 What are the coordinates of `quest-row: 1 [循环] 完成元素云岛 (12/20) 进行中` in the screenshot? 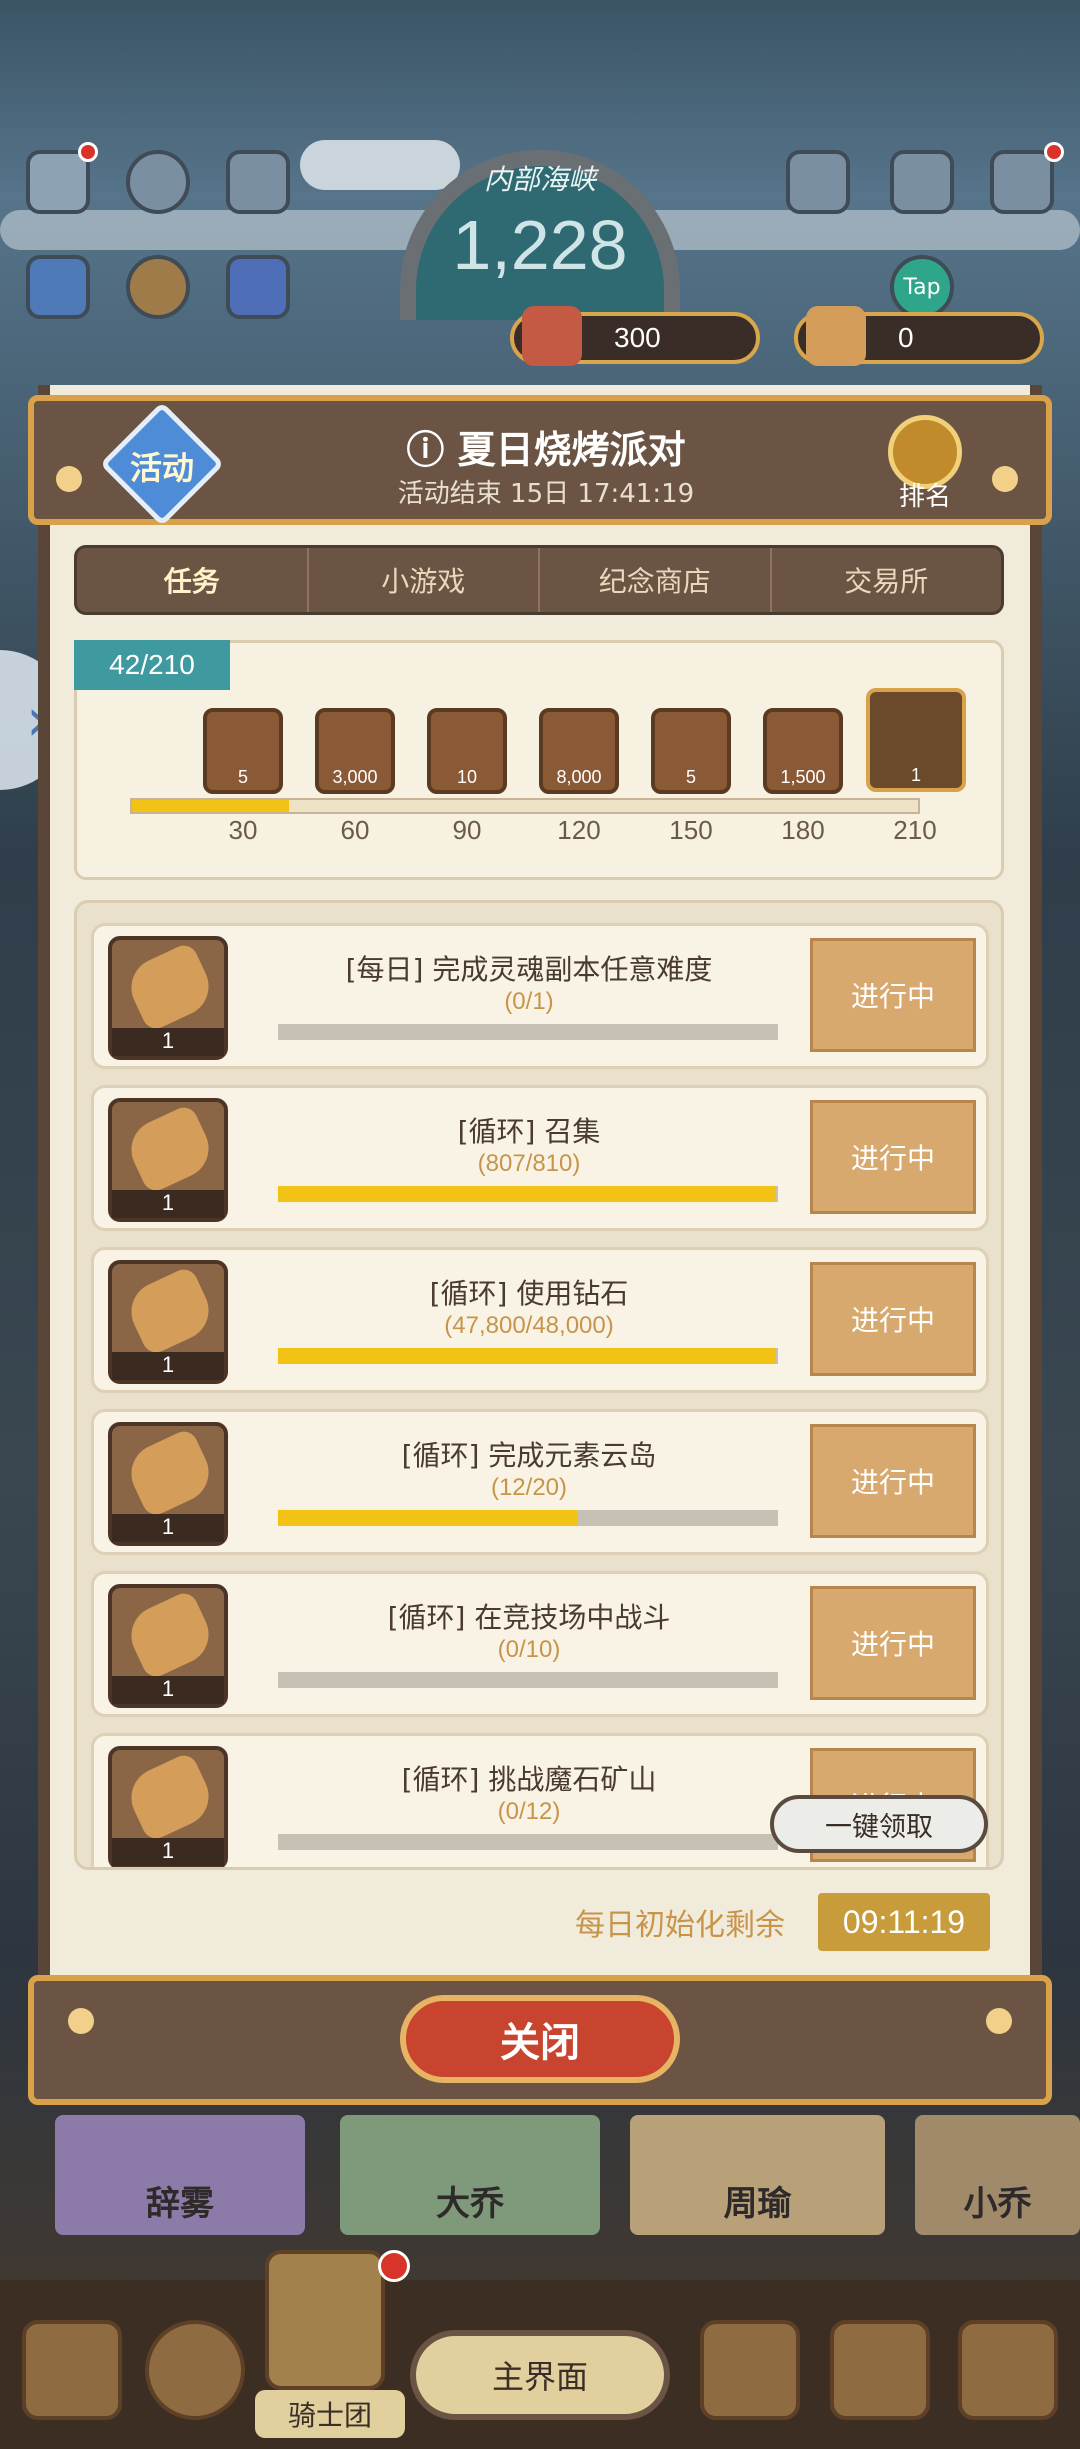 It's located at (540, 1482).